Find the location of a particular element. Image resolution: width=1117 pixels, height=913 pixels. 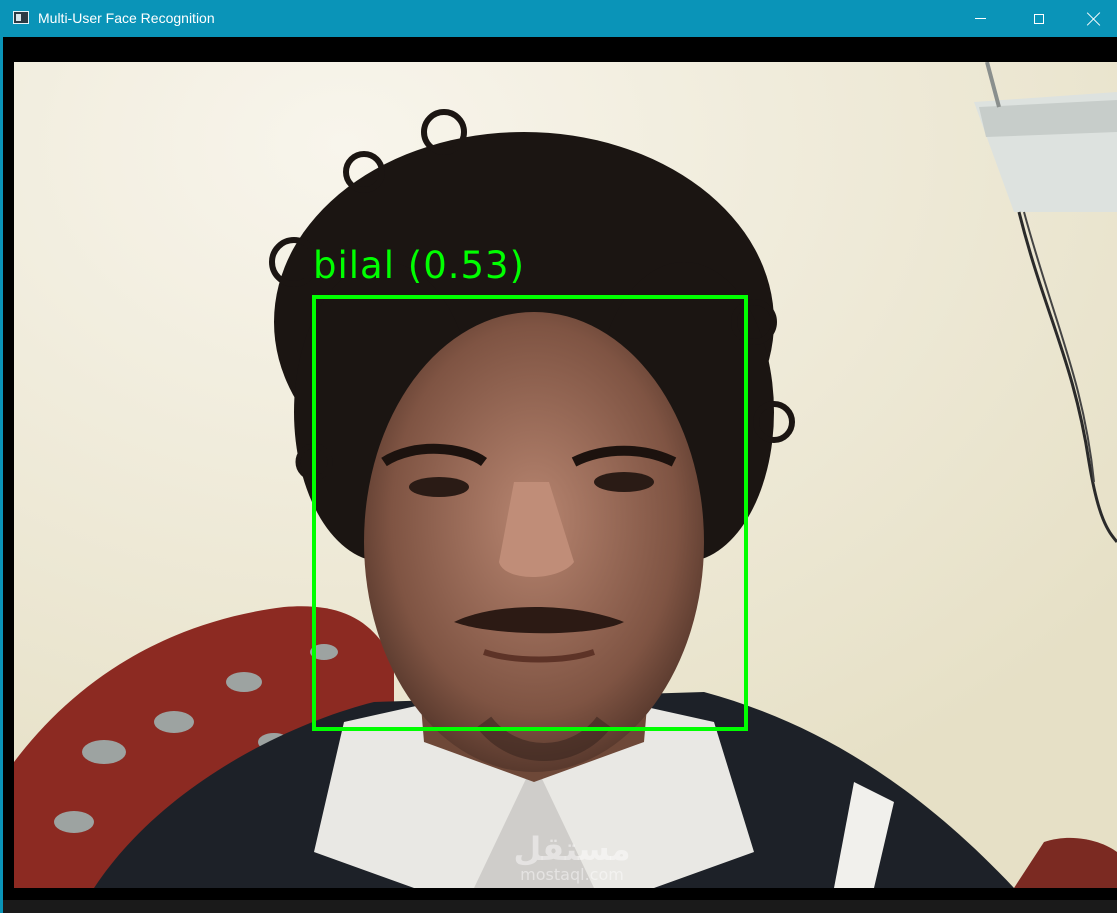

face-recognition-label: bilal (0.53) is located at coordinates (419, 265).